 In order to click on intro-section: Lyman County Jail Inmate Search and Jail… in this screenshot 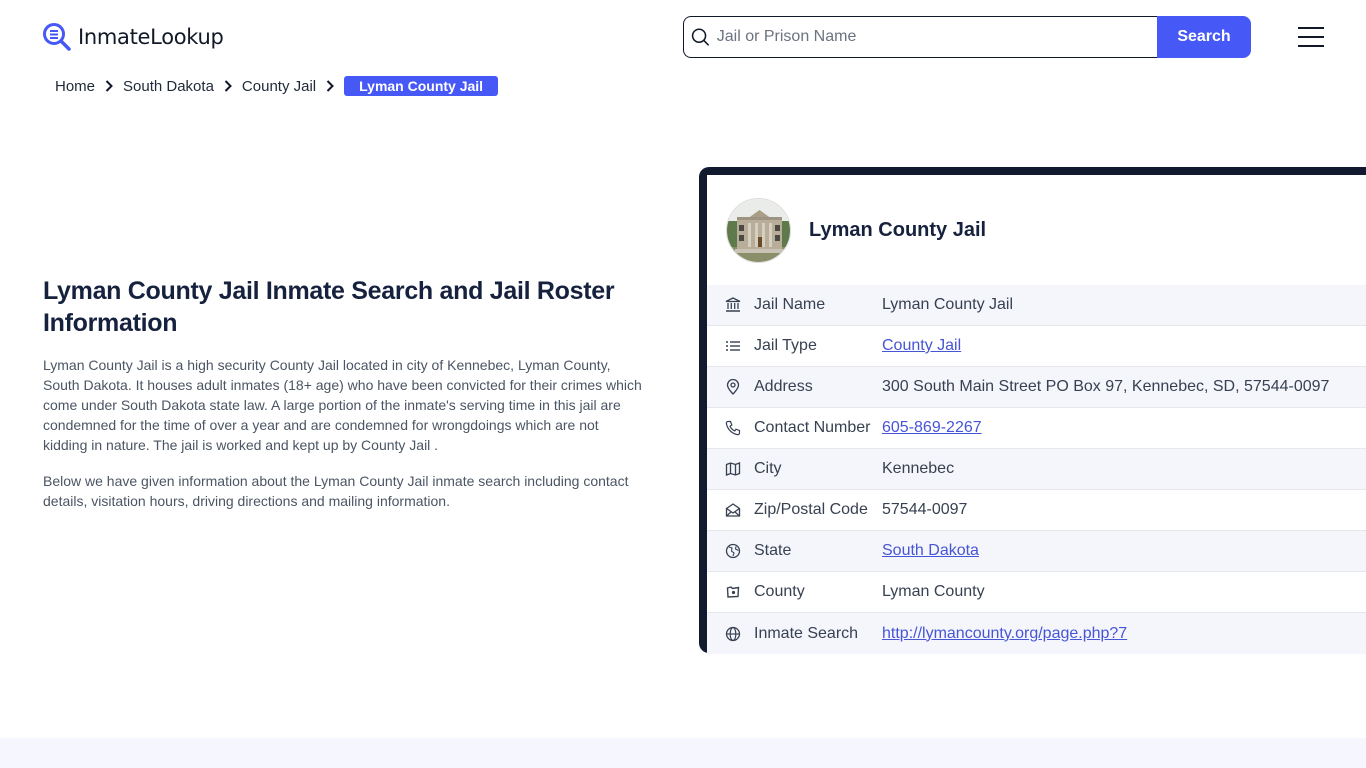, I will do `click(343, 393)`.